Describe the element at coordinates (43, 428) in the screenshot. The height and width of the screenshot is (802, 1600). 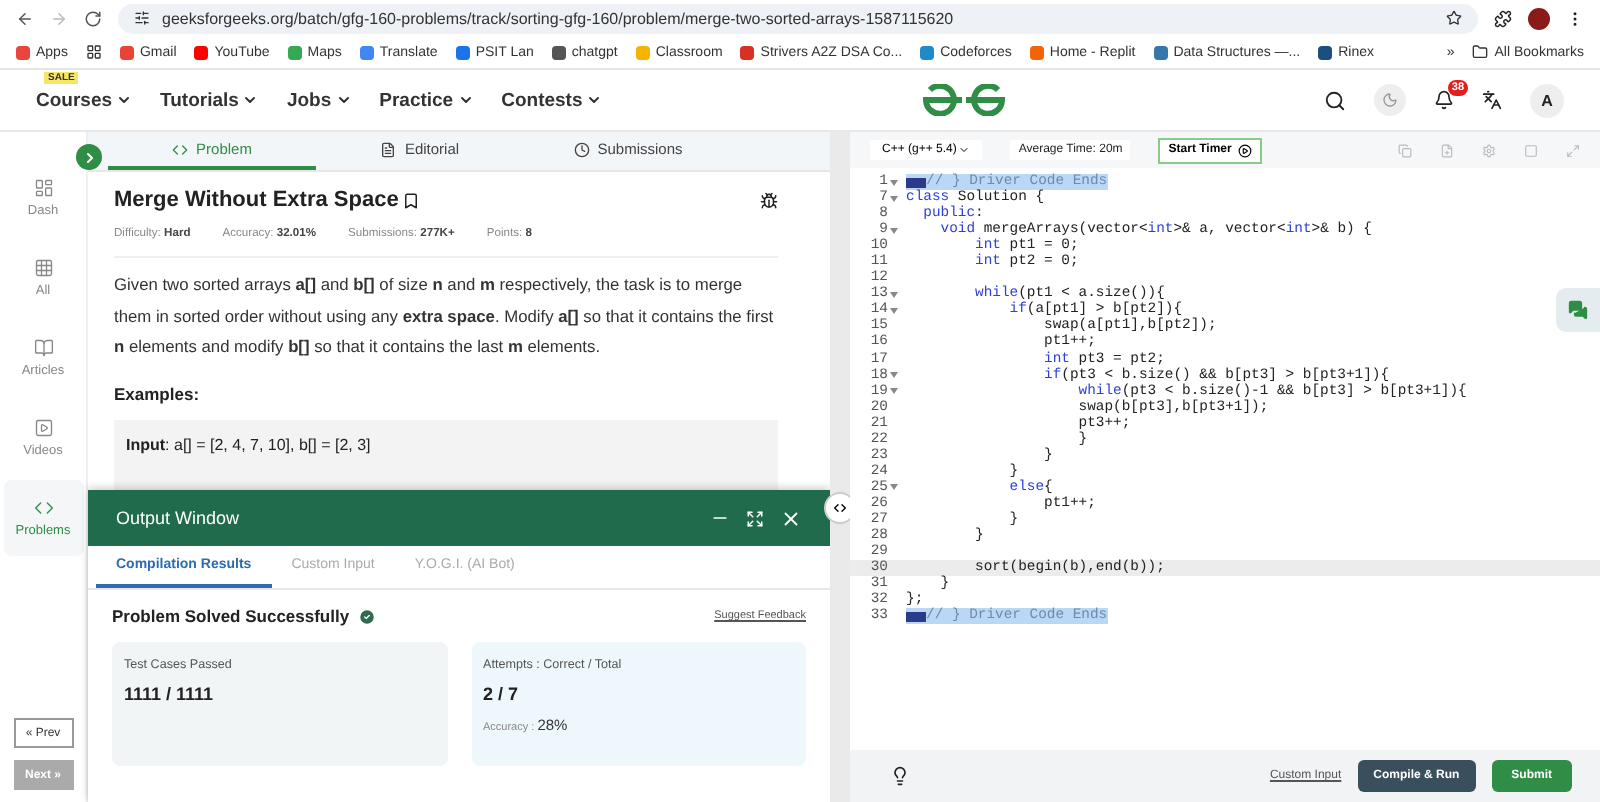
I see `video-icon` at that location.